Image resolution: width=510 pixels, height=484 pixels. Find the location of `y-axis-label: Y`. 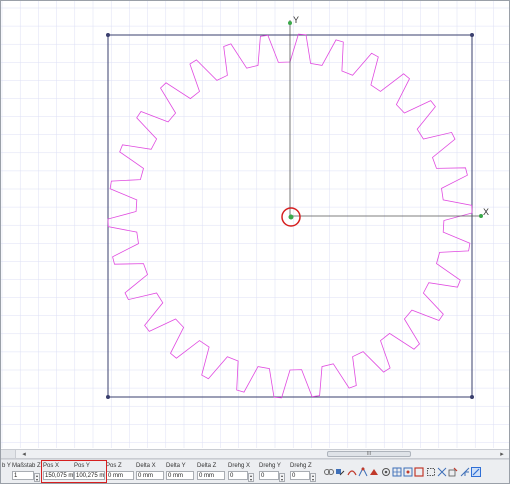

y-axis-label: Y is located at coordinates (296, 20).